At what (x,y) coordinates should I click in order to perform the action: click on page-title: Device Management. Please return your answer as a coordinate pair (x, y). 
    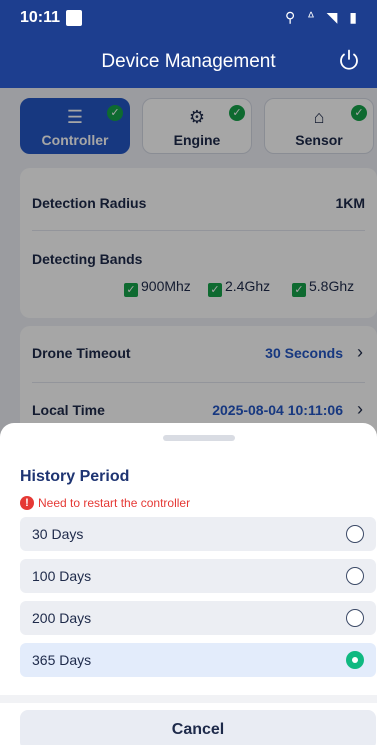
    Looking at the image, I should click on (188, 61).